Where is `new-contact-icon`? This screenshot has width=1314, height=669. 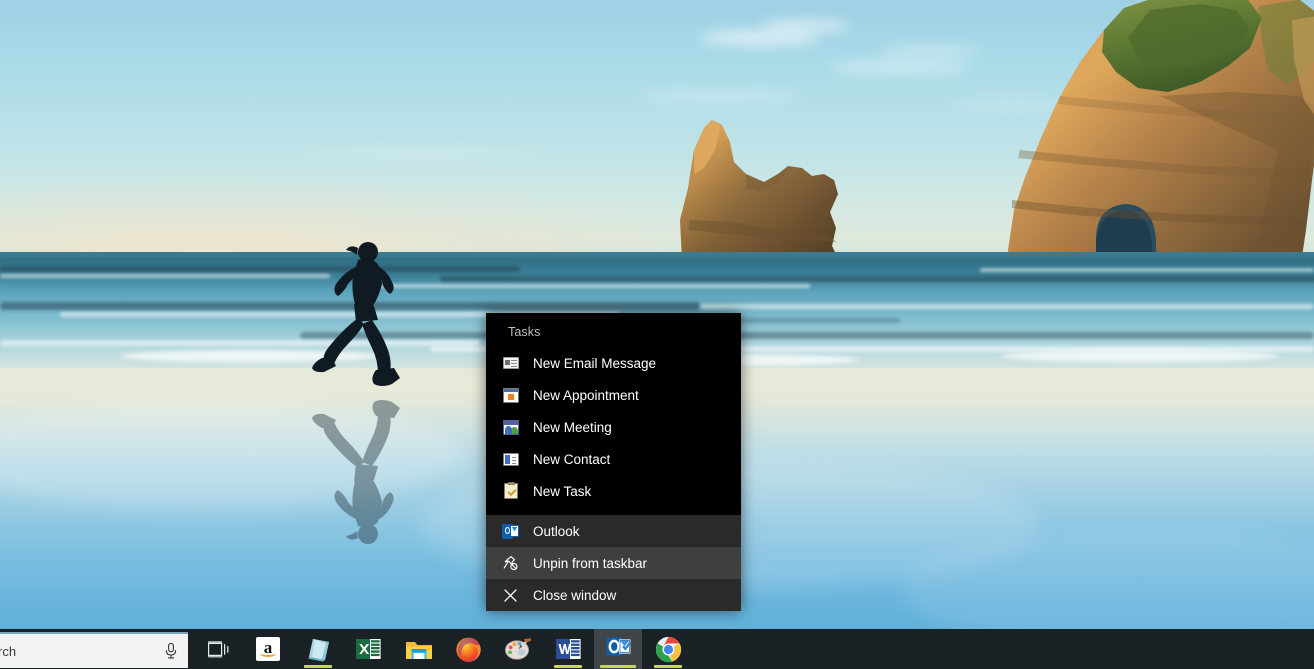
new-contact-icon is located at coordinates (510, 459).